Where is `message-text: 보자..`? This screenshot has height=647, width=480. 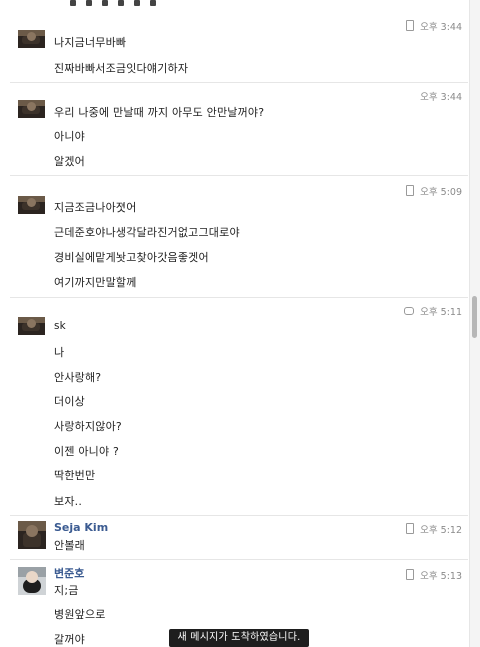 message-text: 보자.. is located at coordinates (68, 501).